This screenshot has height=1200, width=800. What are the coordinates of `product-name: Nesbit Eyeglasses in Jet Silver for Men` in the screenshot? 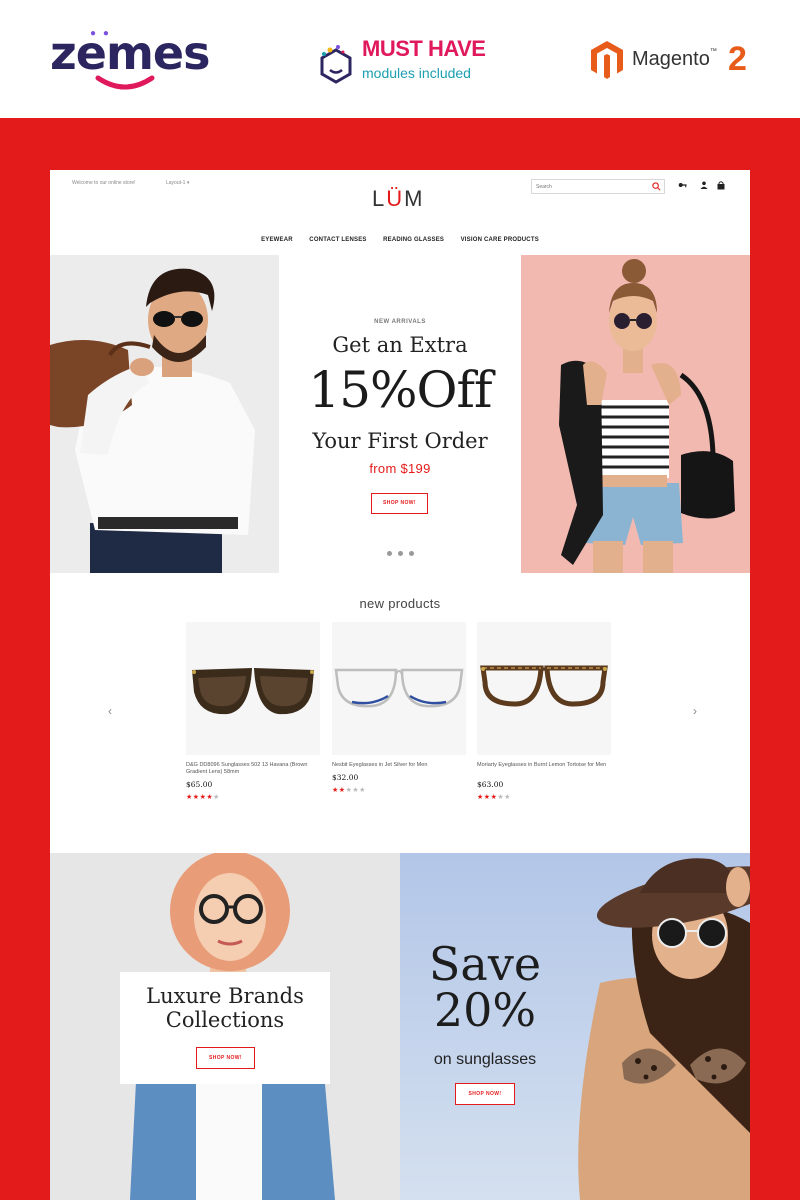 It's located at (399, 765).